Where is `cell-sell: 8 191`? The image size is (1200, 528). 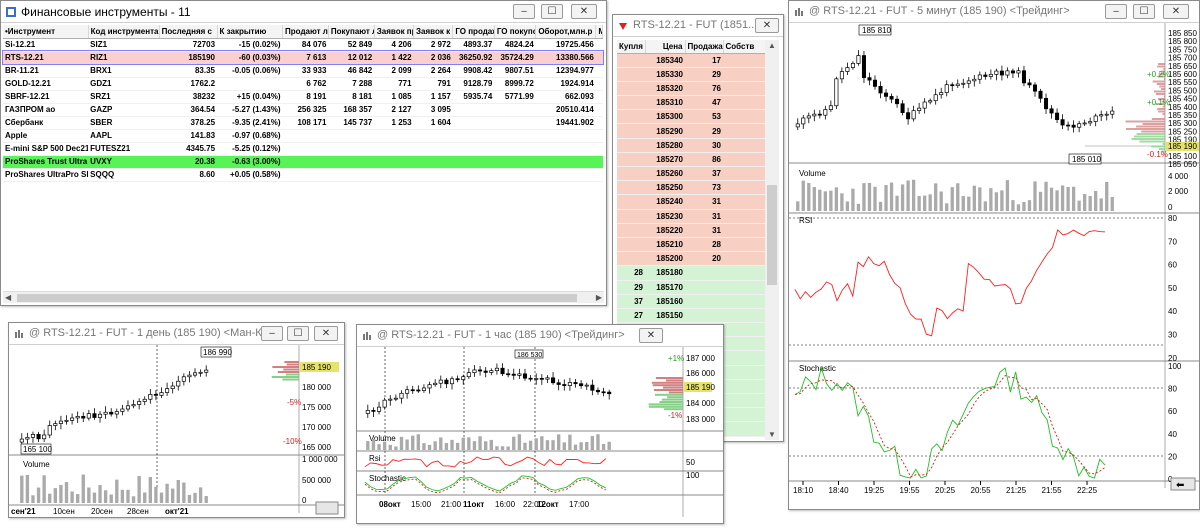 cell-sell: 8 191 is located at coordinates (305, 97).